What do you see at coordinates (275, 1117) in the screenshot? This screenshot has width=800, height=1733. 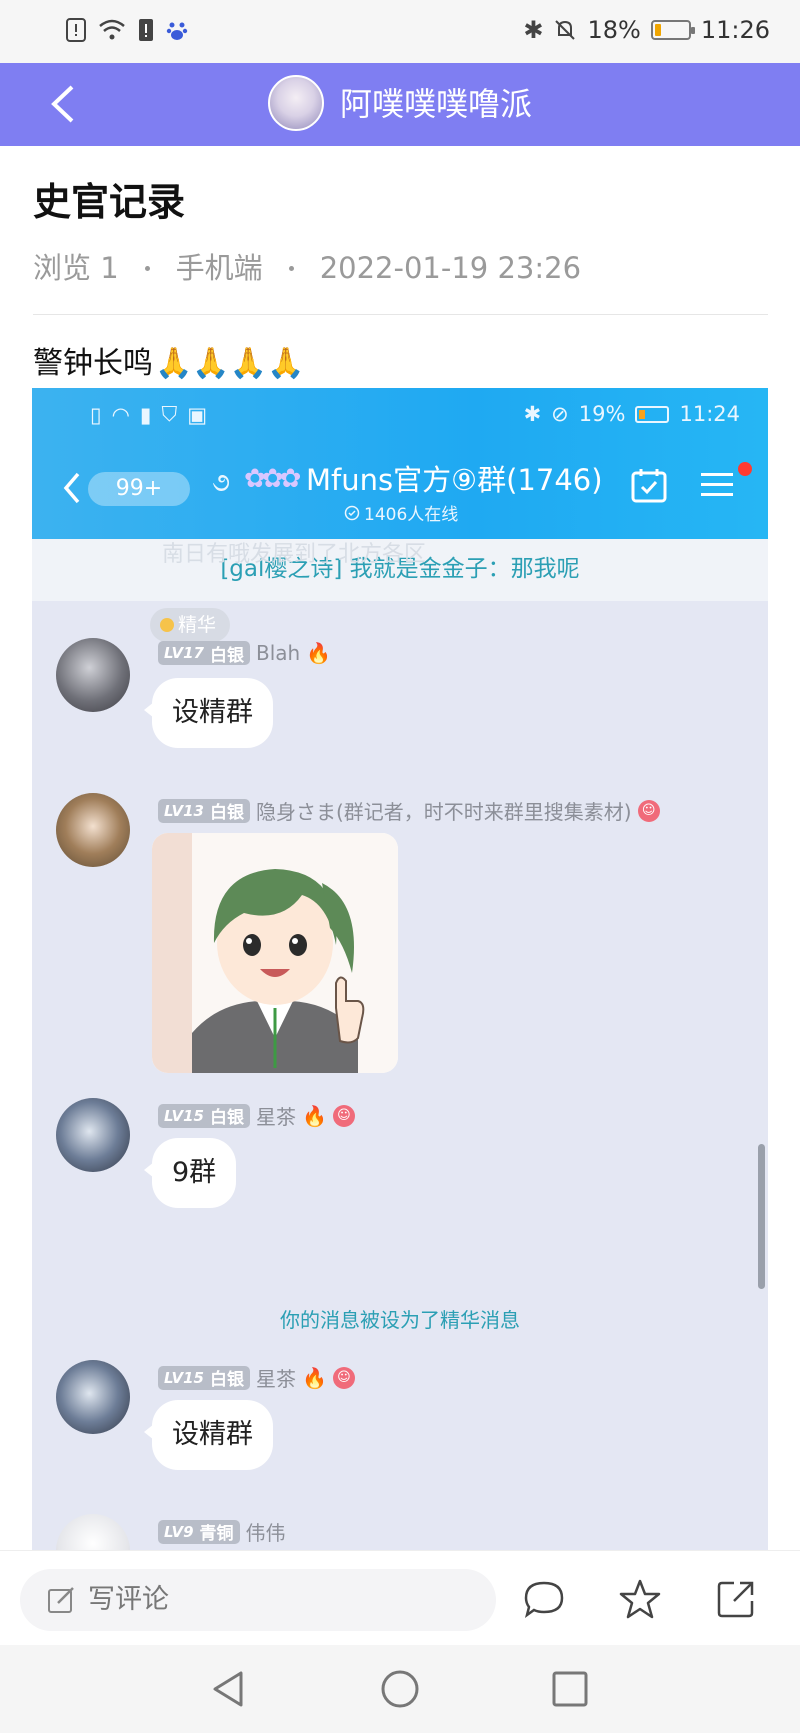 I see `sender-name: 星茶` at bounding box center [275, 1117].